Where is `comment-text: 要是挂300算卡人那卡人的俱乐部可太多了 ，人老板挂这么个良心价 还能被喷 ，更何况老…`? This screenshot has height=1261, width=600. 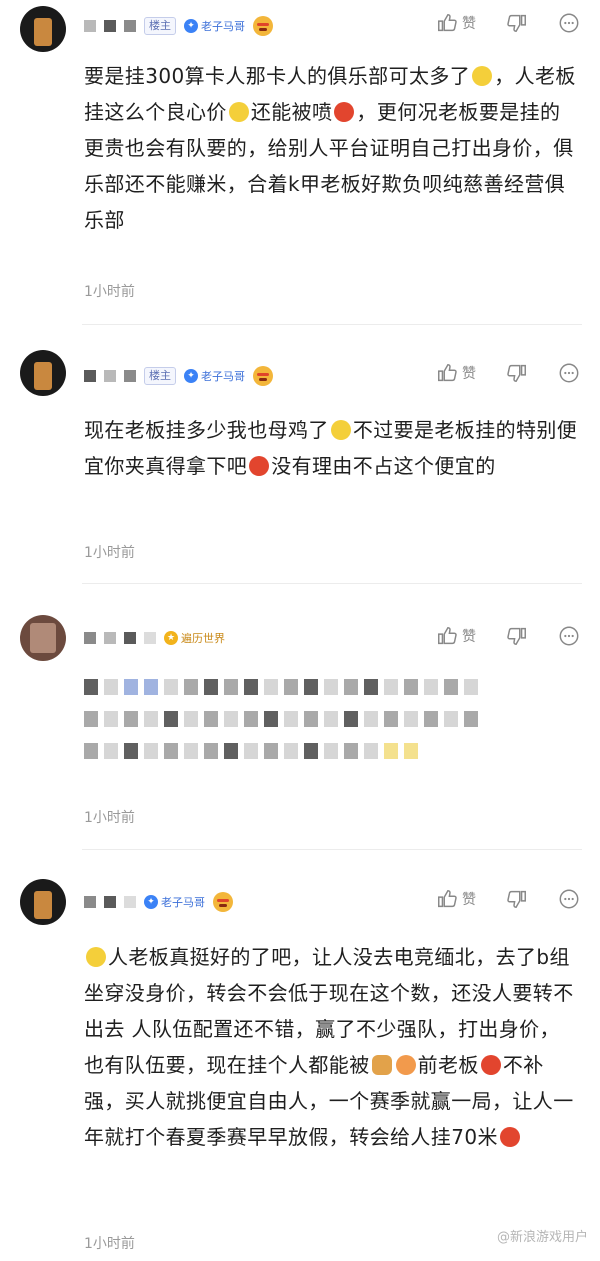
comment-text: 要是挂300算卡人那卡人的俱乐部可太多了 ，人老板挂这么个良心价 还能被喷 ，更何况老… is located at coordinates (331, 148).